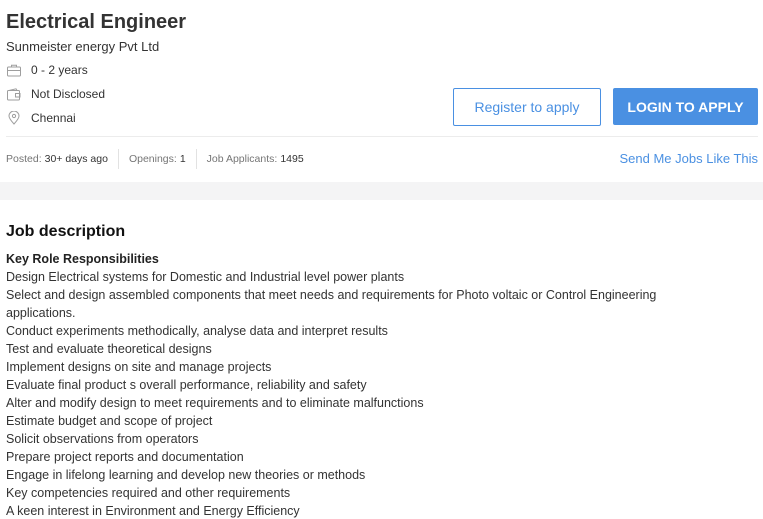 This screenshot has width=763, height=519. I want to click on register-to-apply-button: Register to apply, so click(527, 107).